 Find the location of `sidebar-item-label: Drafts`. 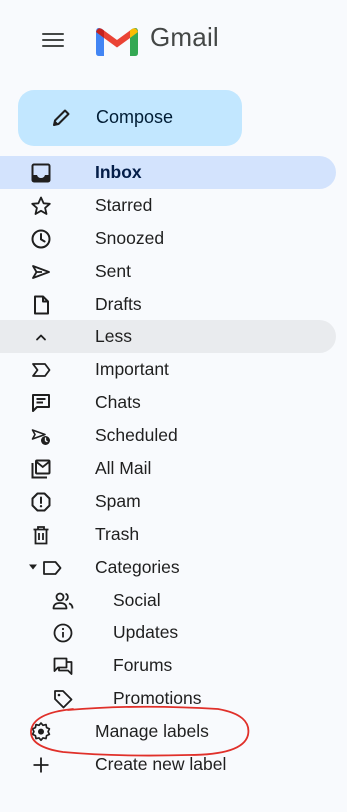

sidebar-item-label: Drafts is located at coordinates (118, 303).